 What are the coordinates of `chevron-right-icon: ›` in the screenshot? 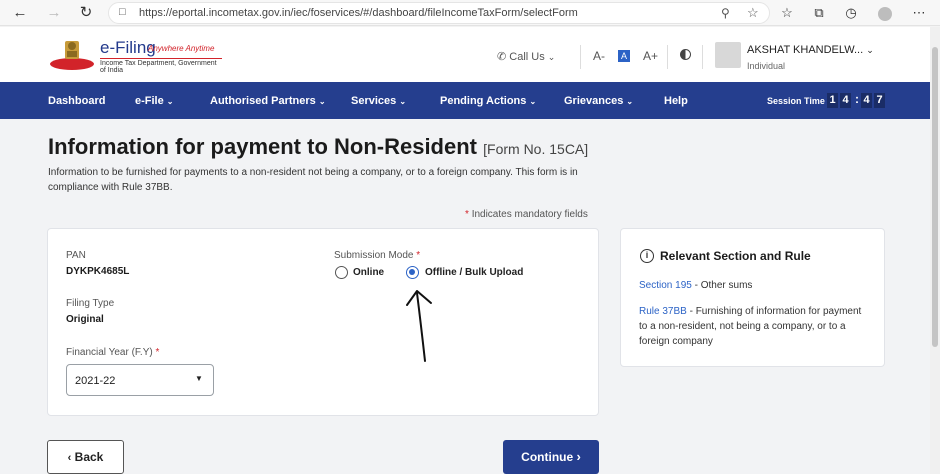 It's located at (578, 456).